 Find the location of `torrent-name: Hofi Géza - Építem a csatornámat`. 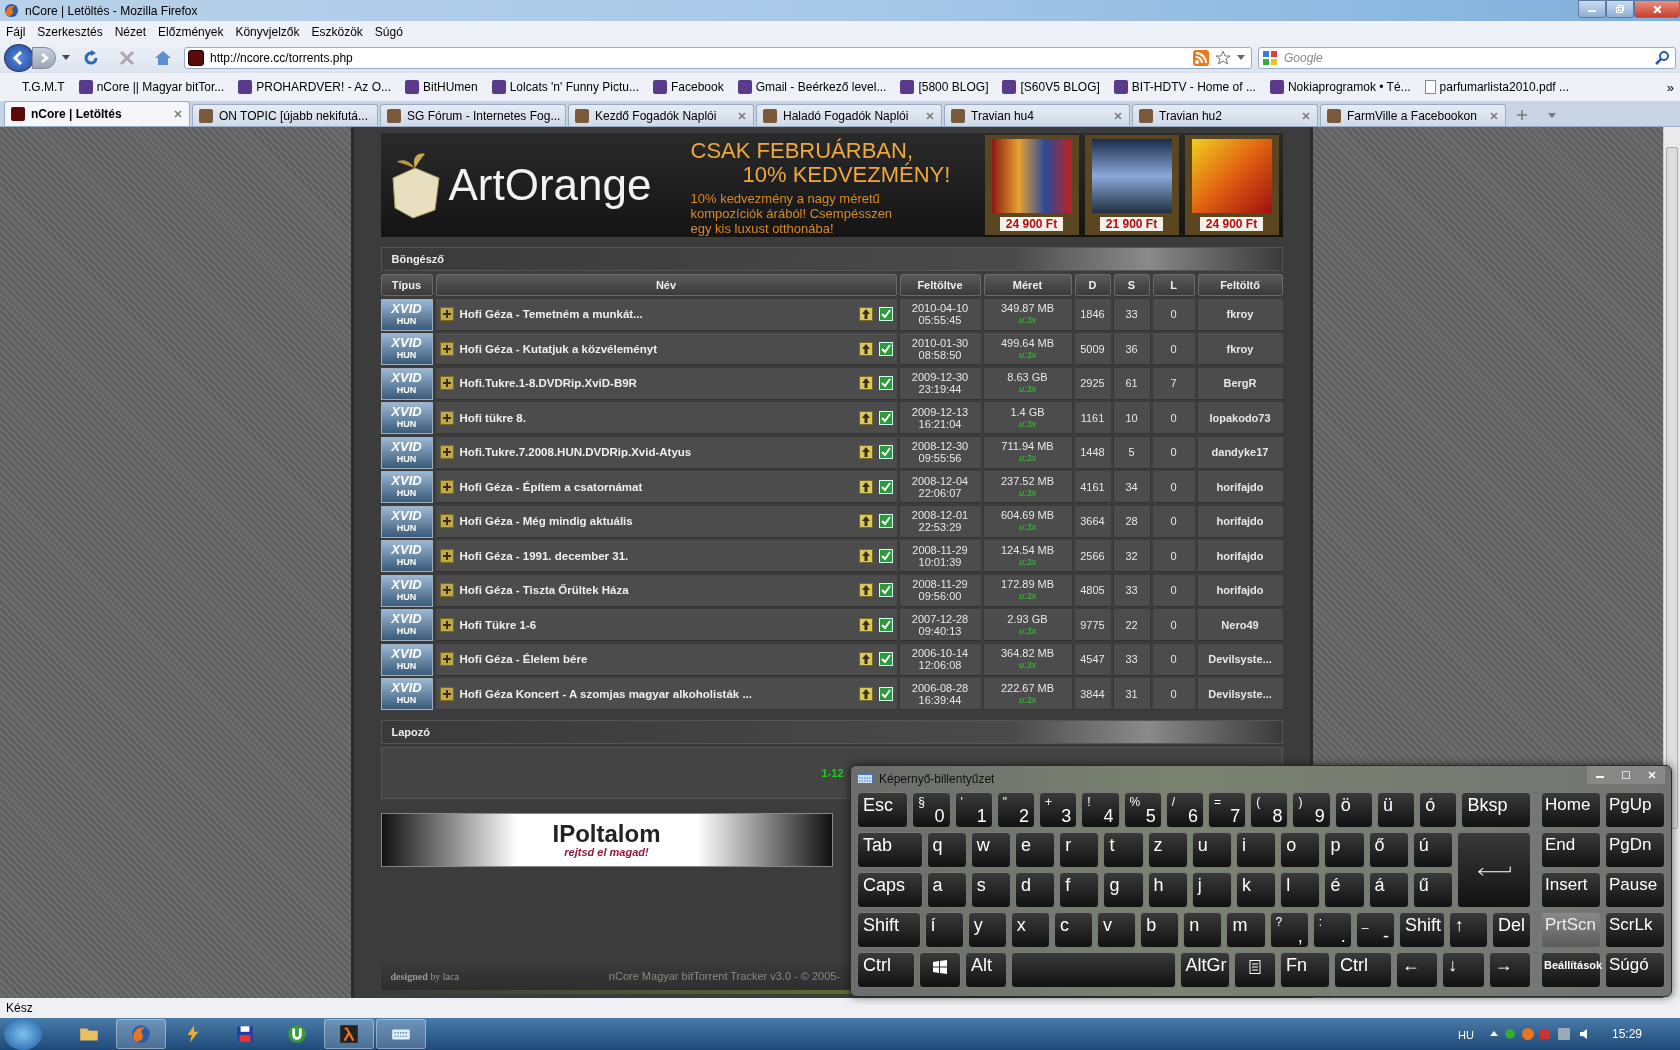

torrent-name: Hofi Géza - Építem a csatornámat is located at coordinates (551, 486).